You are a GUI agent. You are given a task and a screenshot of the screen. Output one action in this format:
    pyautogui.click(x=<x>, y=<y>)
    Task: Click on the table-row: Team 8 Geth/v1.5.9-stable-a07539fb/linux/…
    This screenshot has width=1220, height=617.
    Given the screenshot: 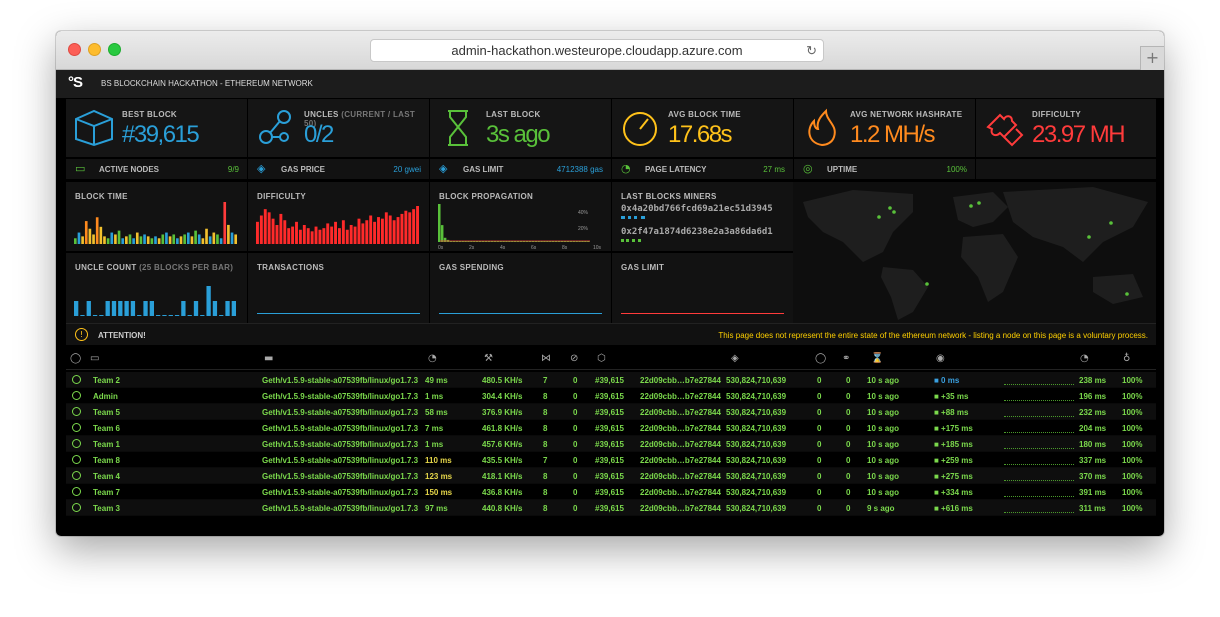 What is the action you would take?
    pyautogui.click(x=611, y=460)
    